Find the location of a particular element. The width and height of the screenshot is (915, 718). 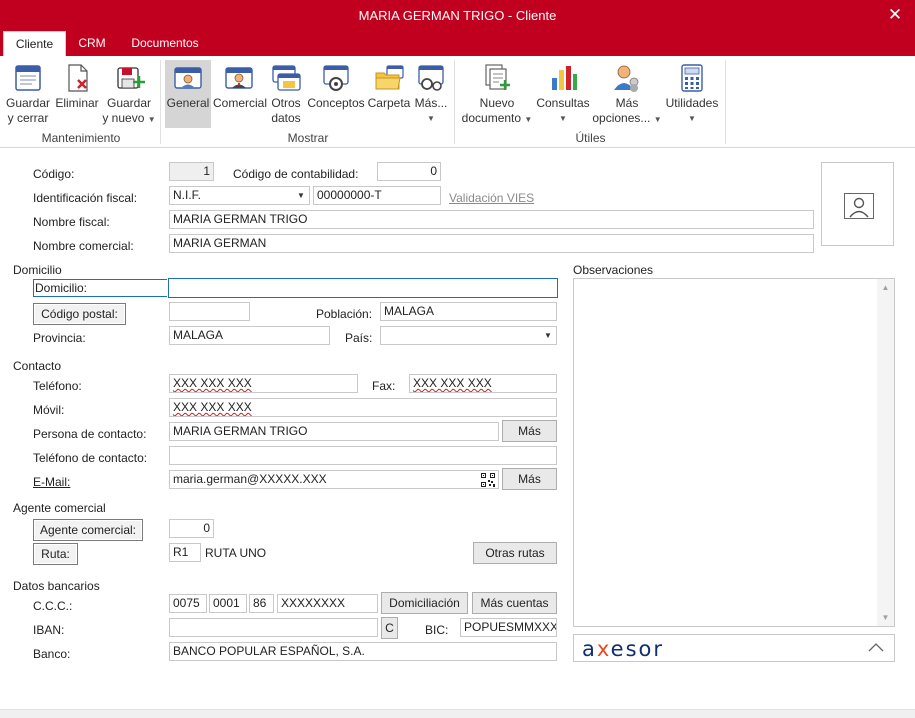

codigo-contabilidad-label: Código de contabilidad: is located at coordinates (296, 174).